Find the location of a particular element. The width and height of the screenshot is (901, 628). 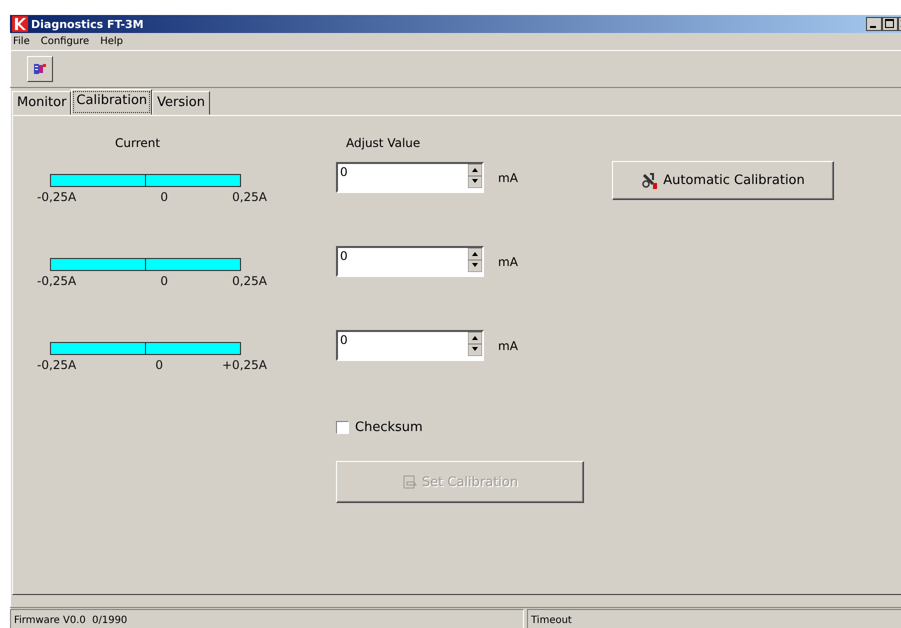

menu-item: Configure is located at coordinates (65, 41).